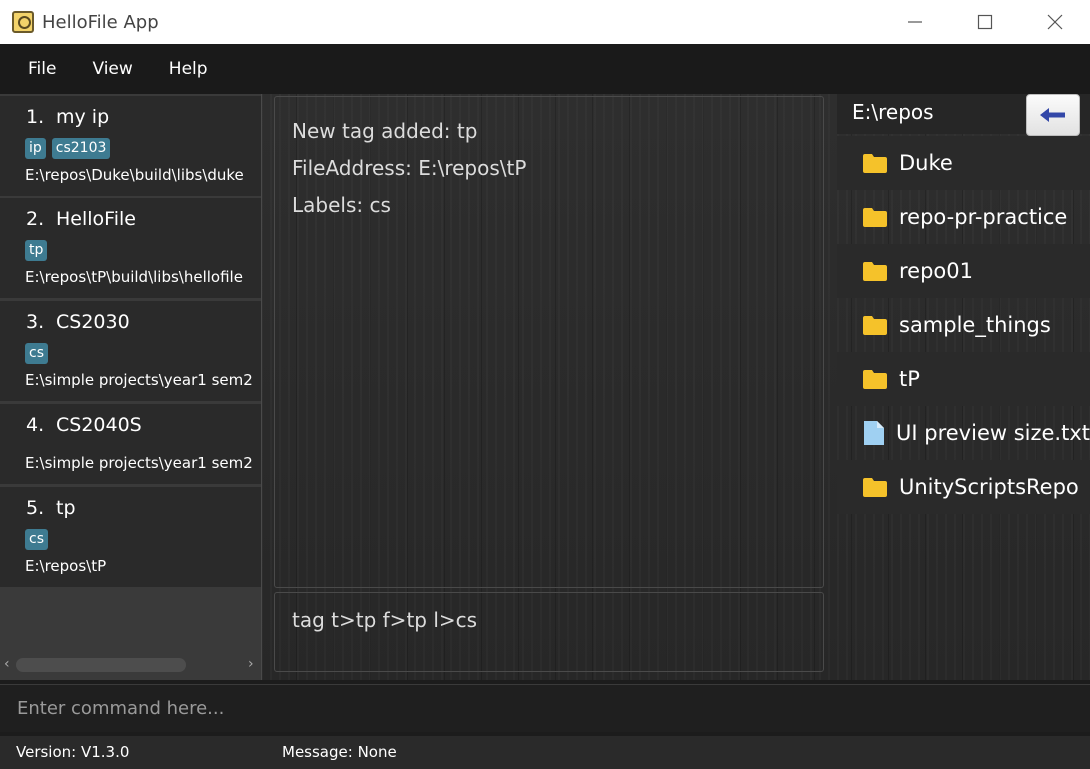  Describe the element at coordinates (893, 112) in the screenshot. I see `current-directory-path: E:\repos` at that location.